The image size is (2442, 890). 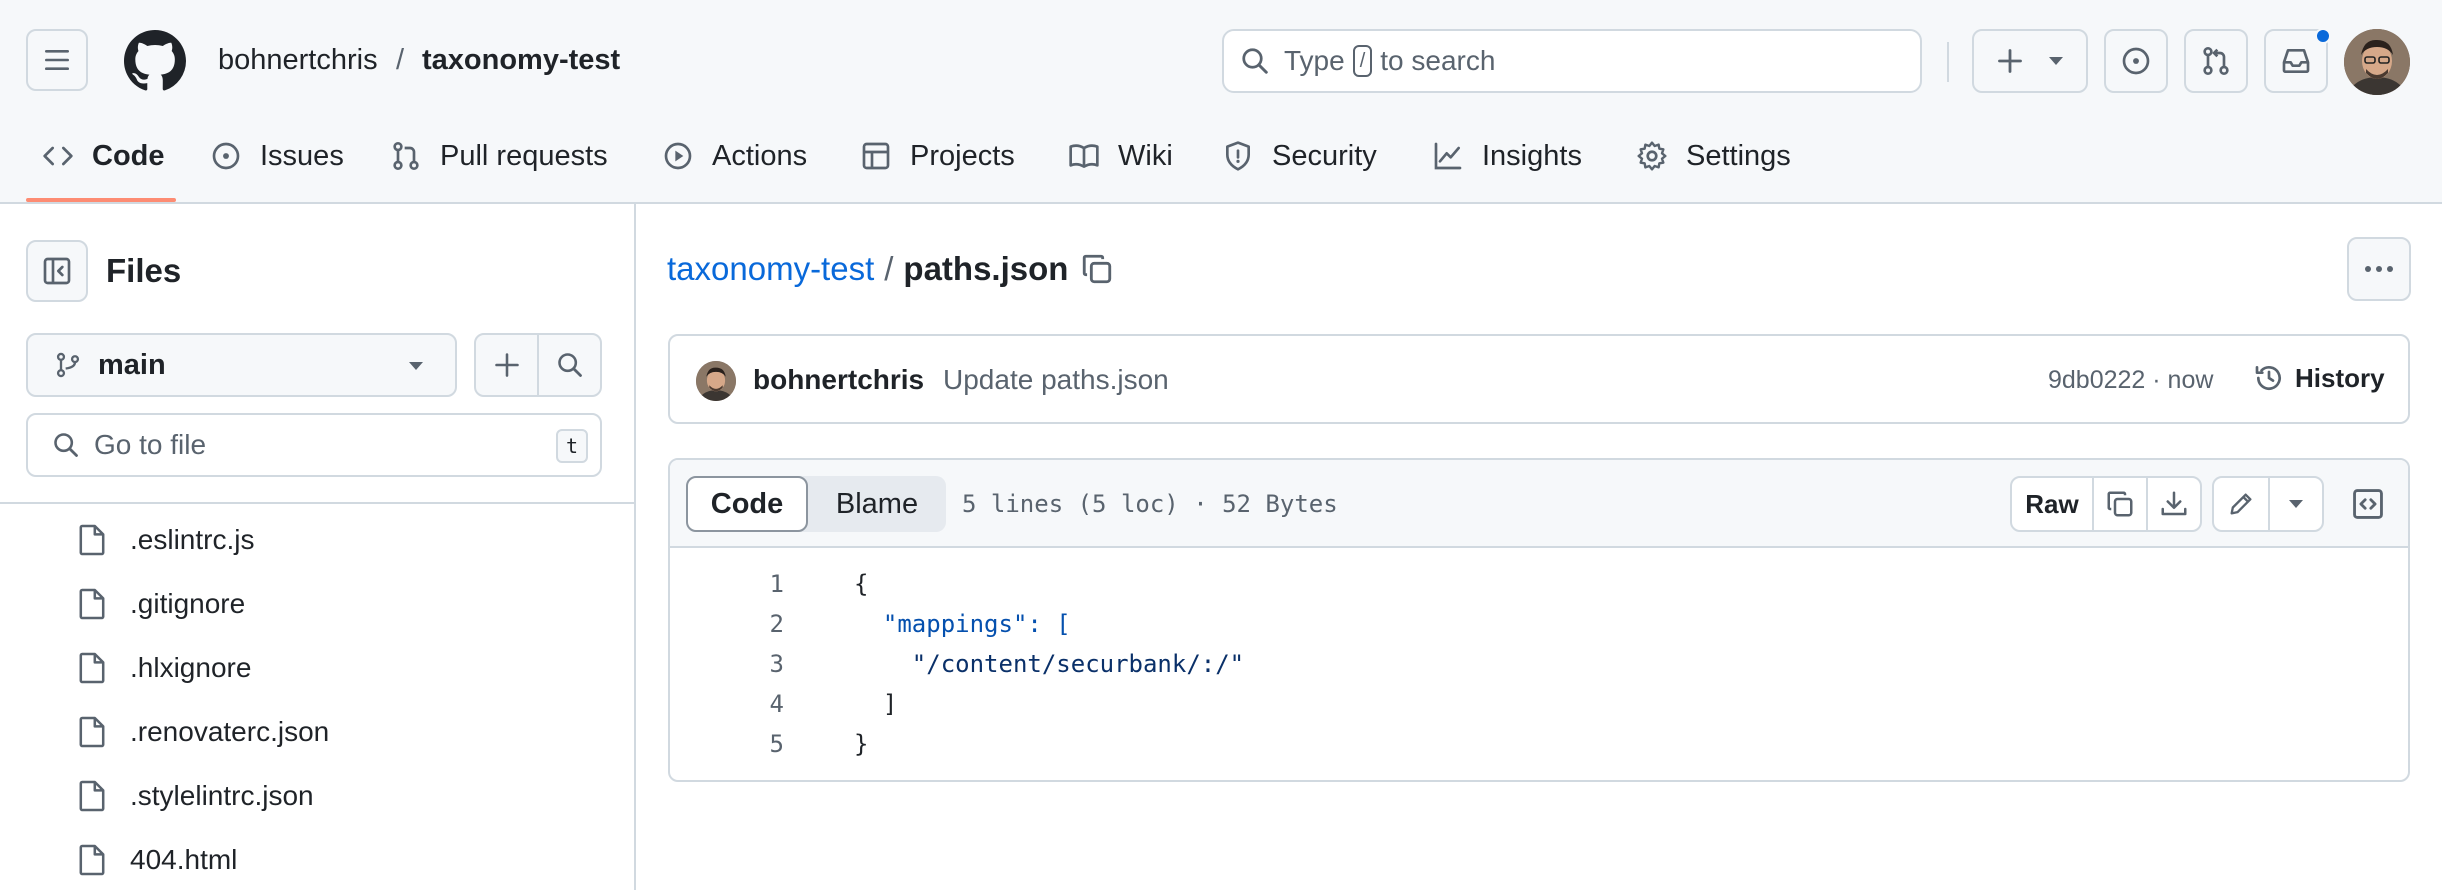 What do you see at coordinates (727, 704) in the screenshot?
I see `line-number: 4` at bounding box center [727, 704].